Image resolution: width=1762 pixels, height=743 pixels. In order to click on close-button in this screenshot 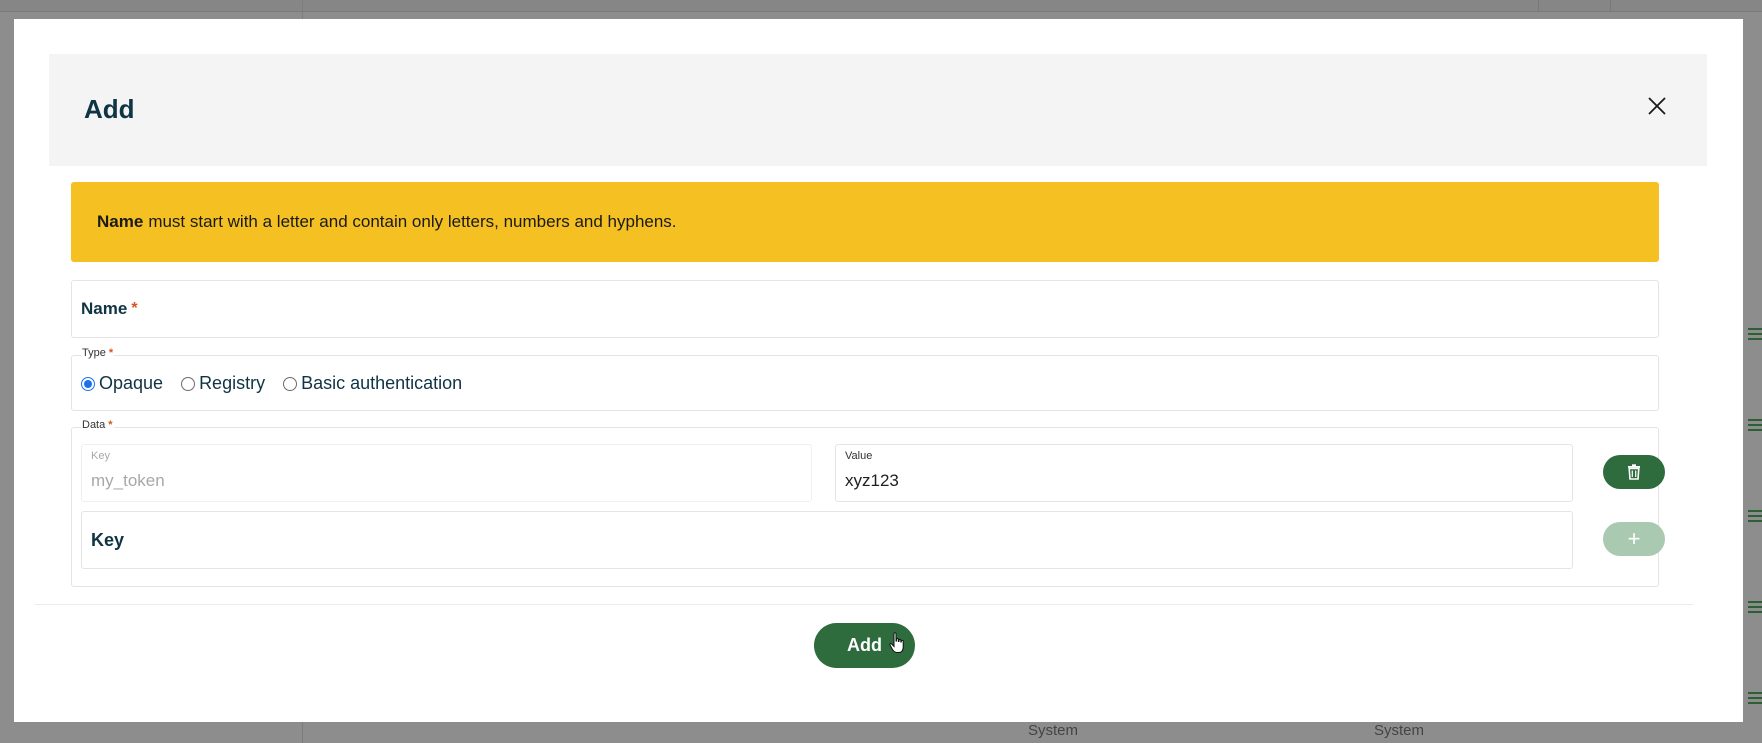, I will do `click(1657, 106)`.